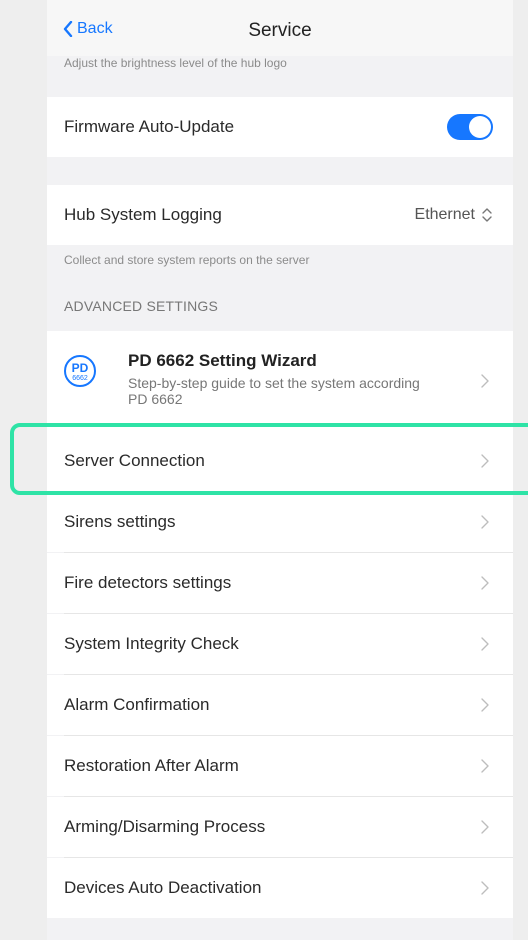 The height and width of the screenshot is (940, 528). Describe the element at coordinates (280, 583) in the screenshot. I see `menu-item-fire-detectors-settings: Fire detectors settings` at that location.